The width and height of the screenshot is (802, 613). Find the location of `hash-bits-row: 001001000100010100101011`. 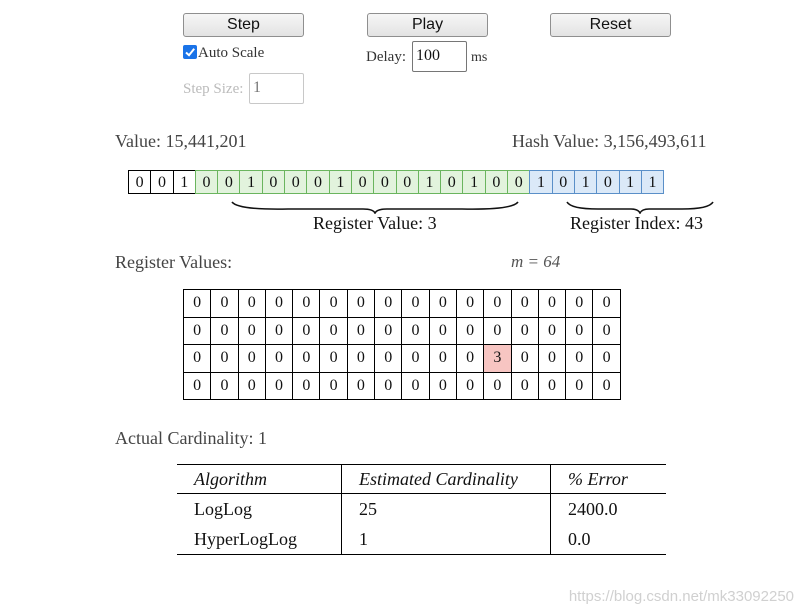

hash-bits-row: 001001000100010100101011 is located at coordinates (396, 183).